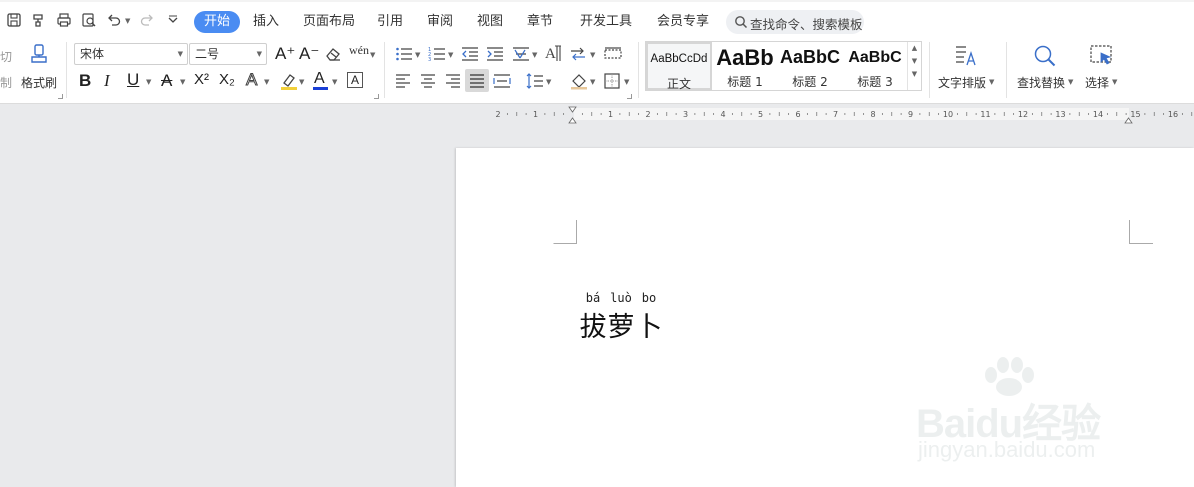  What do you see at coordinates (201, 79) in the screenshot?
I see `superscript-button: X²` at bounding box center [201, 79].